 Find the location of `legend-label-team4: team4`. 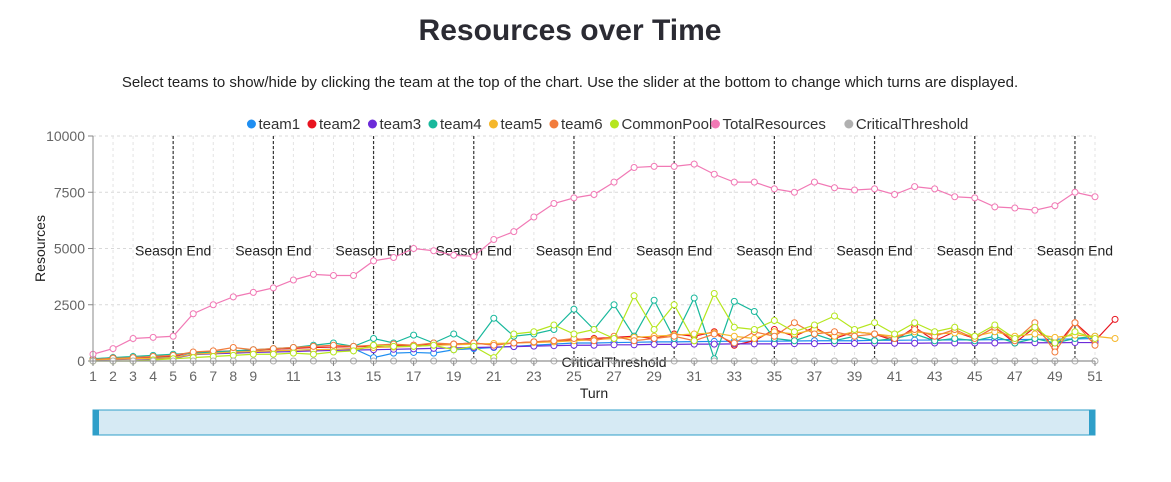

legend-label-team4: team4 is located at coordinates (461, 124).